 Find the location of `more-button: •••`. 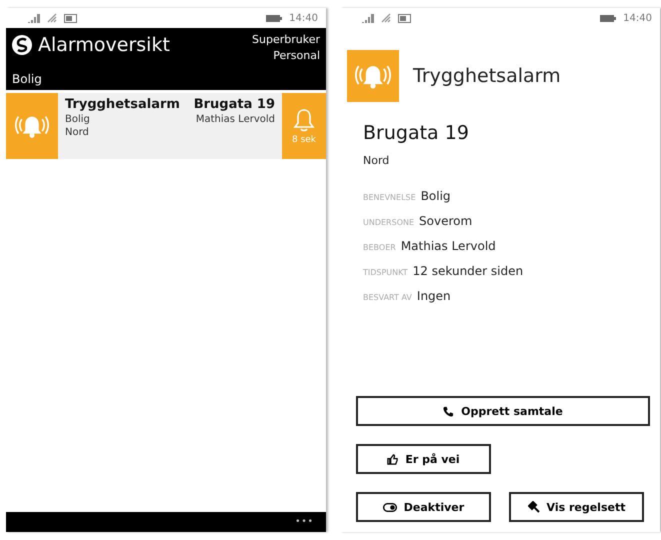

more-button: ••• is located at coordinates (304, 522).